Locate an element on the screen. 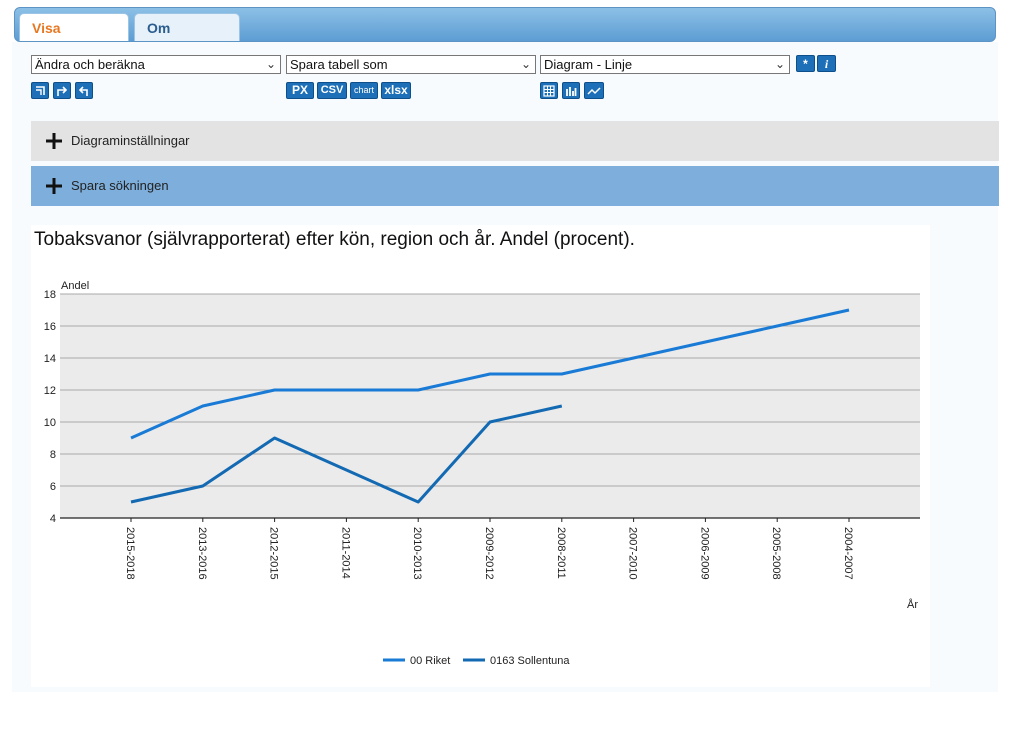  x-tick-label: 2007-2010 is located at coordinates (633, 553).